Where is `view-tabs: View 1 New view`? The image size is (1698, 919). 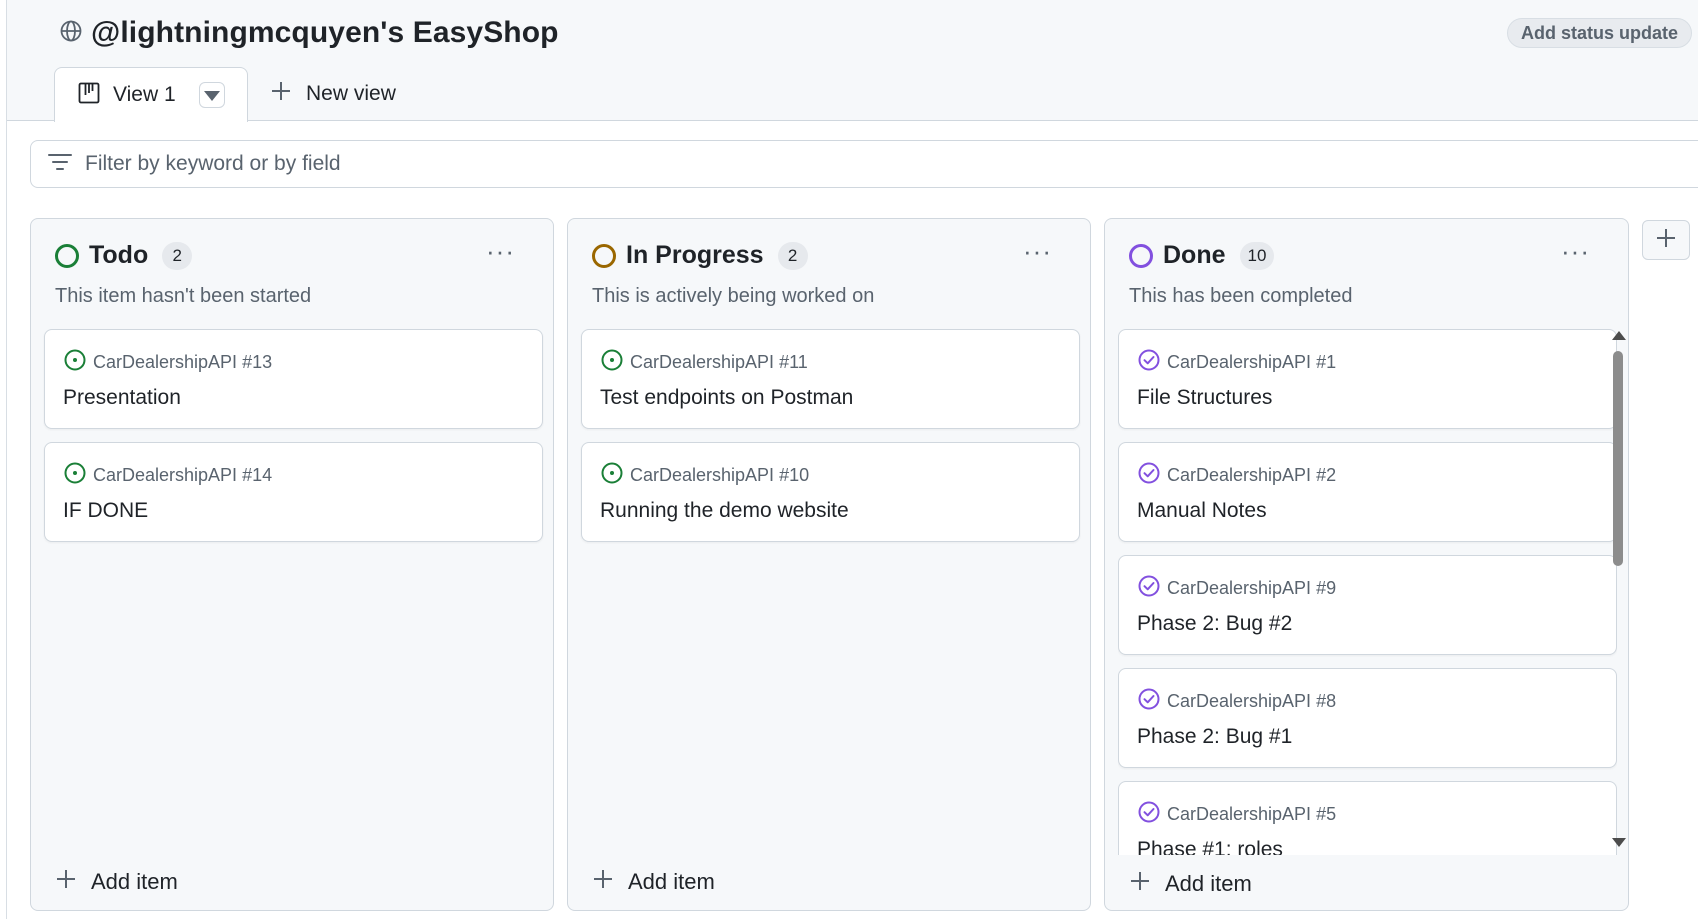 view-tabs: View 1 New view is located at coordinates (225, 94).